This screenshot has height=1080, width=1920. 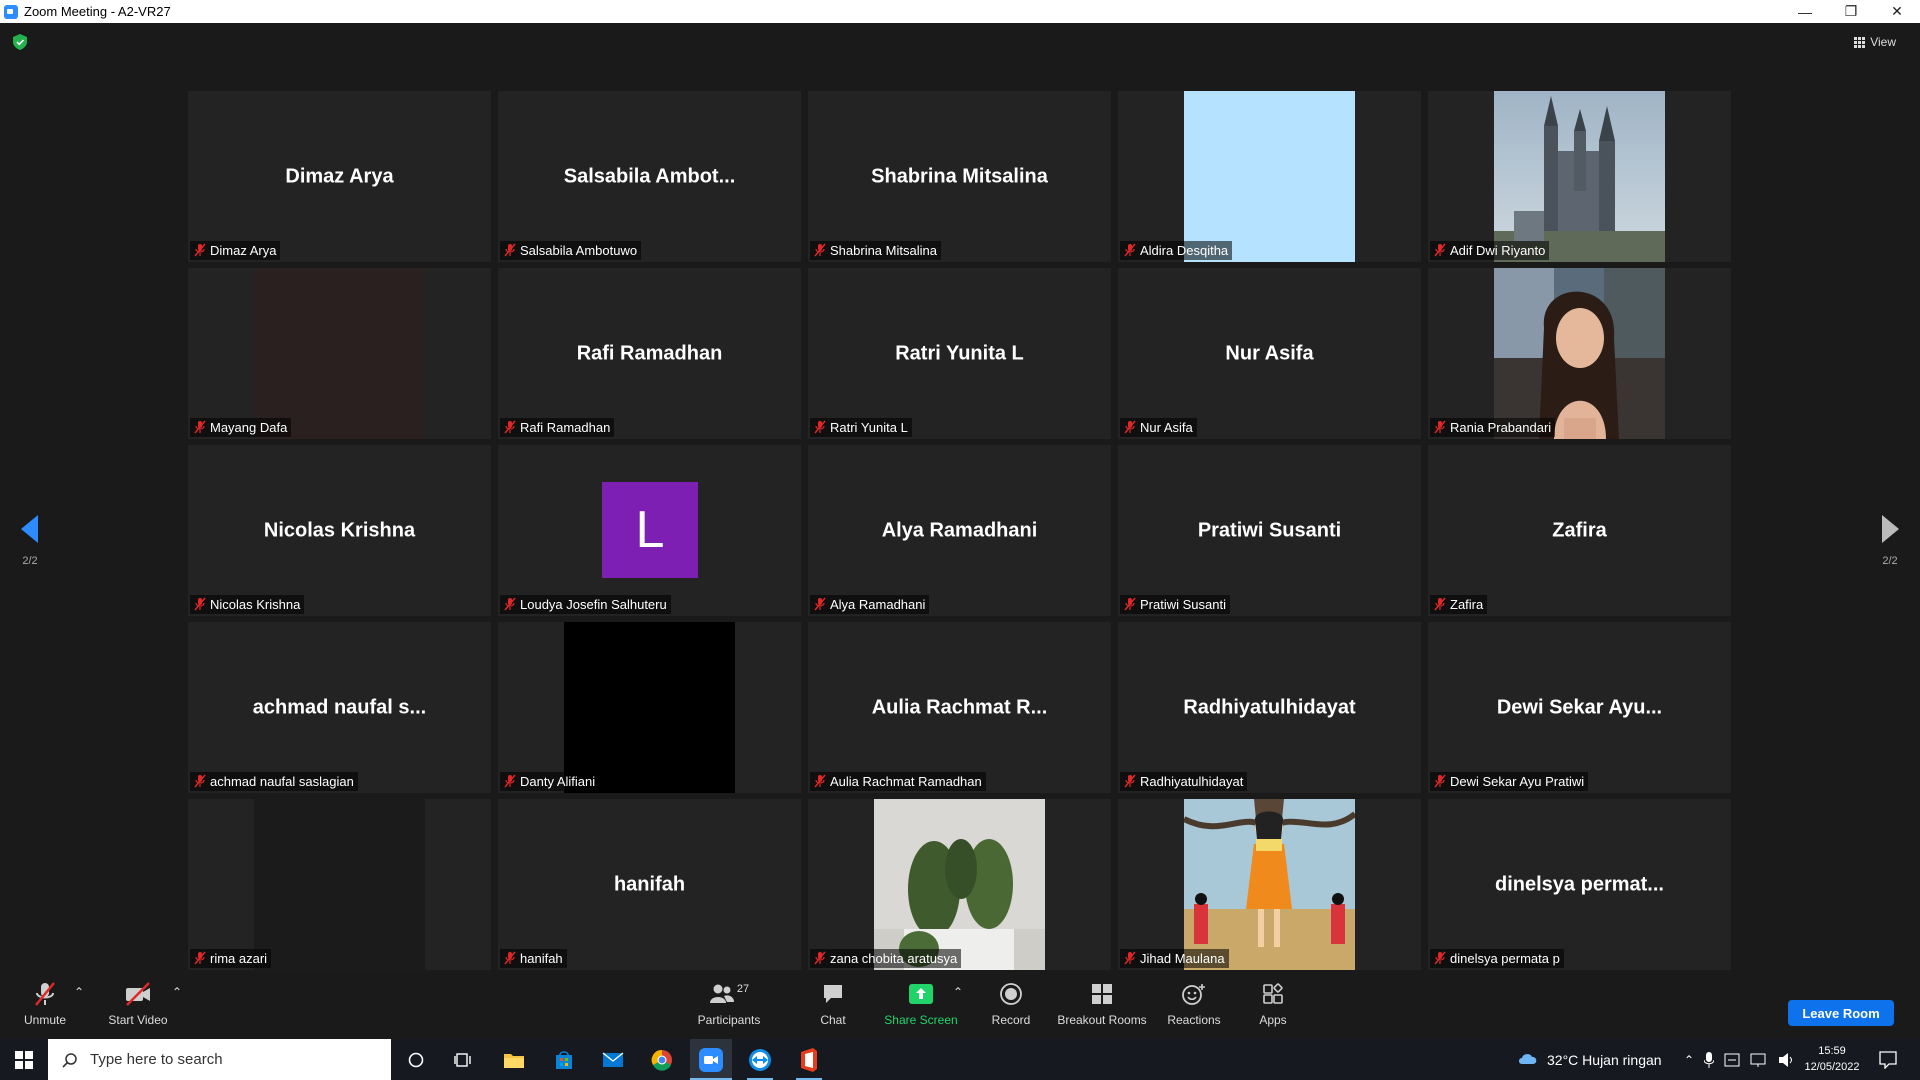 What do you see at coordinates (138, 1004) in the screenshot?
I see `start-video-button: Start Video` at bounding box center [138, 1004].